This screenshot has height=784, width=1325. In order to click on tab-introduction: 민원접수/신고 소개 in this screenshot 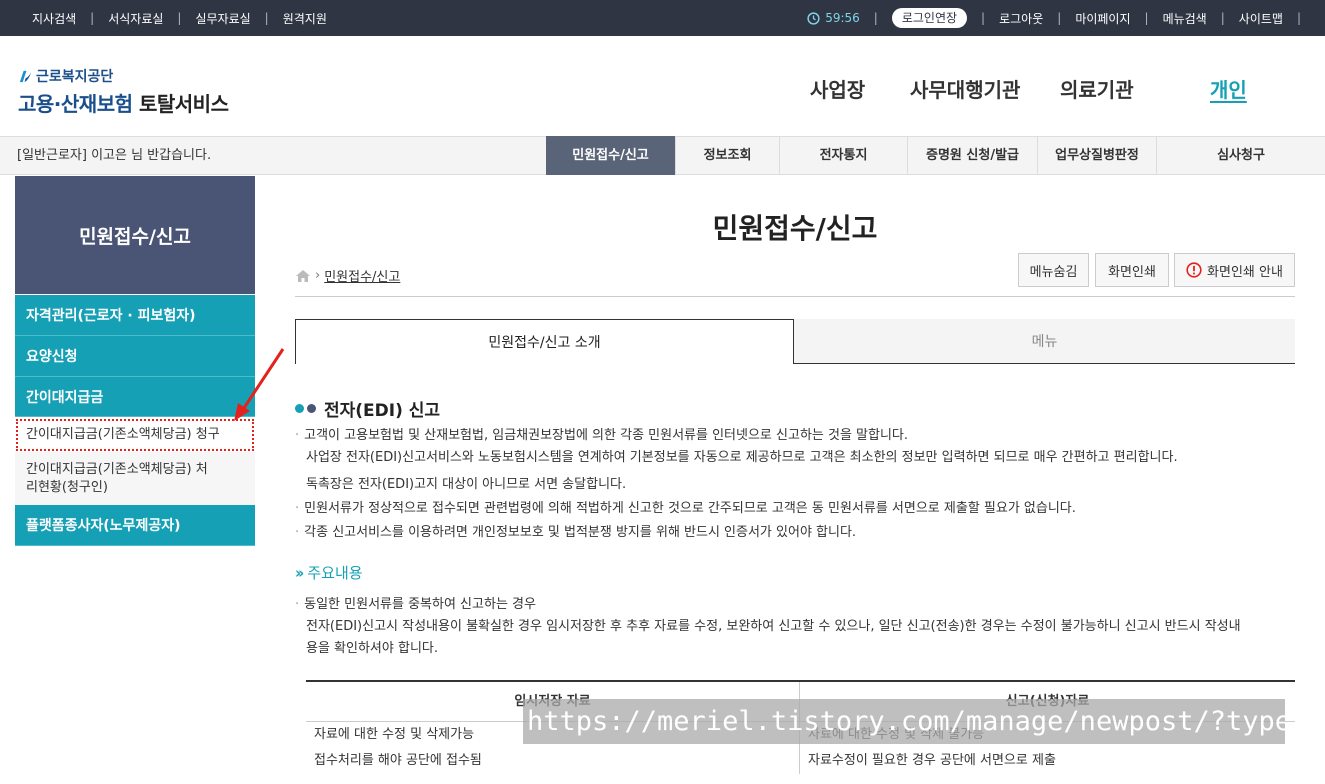, I will do `click(544, 341)`.